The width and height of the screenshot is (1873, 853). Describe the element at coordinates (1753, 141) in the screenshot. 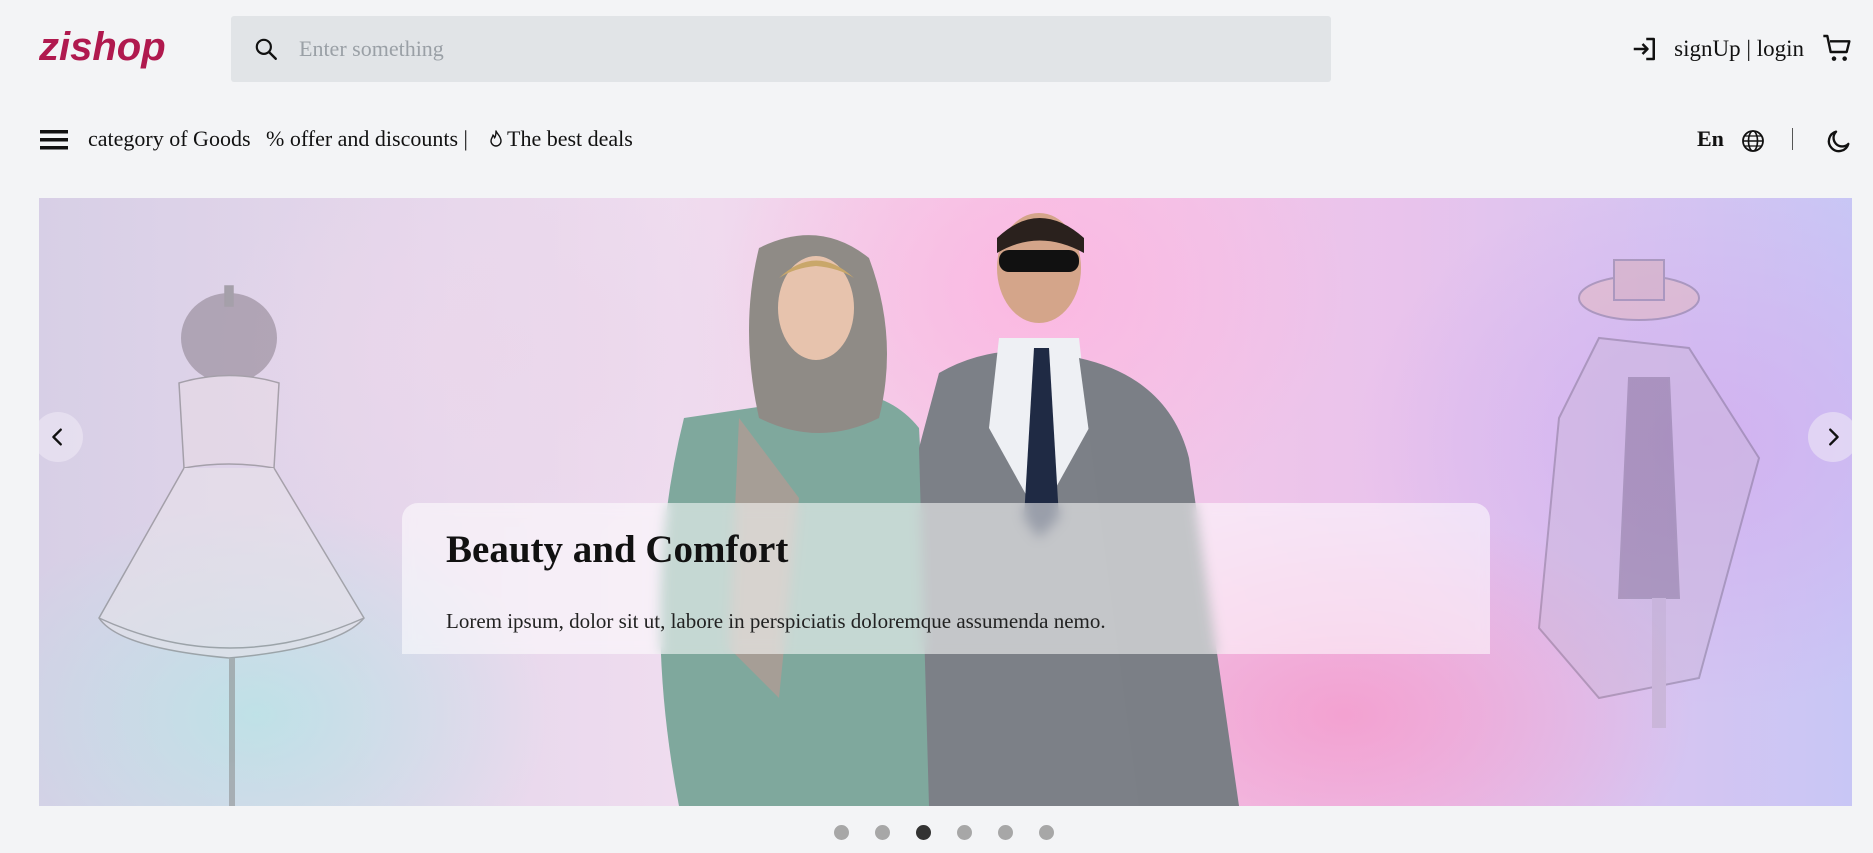

I see `globe-icon` at that location.